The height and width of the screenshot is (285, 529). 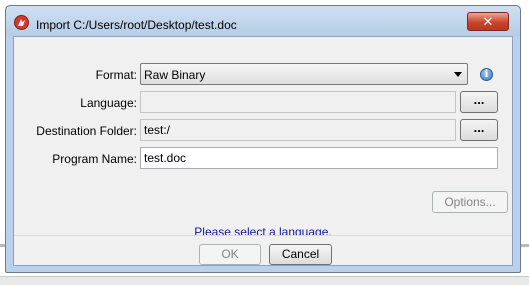 What do you see at coordinates (263, 21) in the screenshot?
I see `title-bar: Import C:/Users/root/Desktop/test.doc ✕` at bounding box center [263, 21].